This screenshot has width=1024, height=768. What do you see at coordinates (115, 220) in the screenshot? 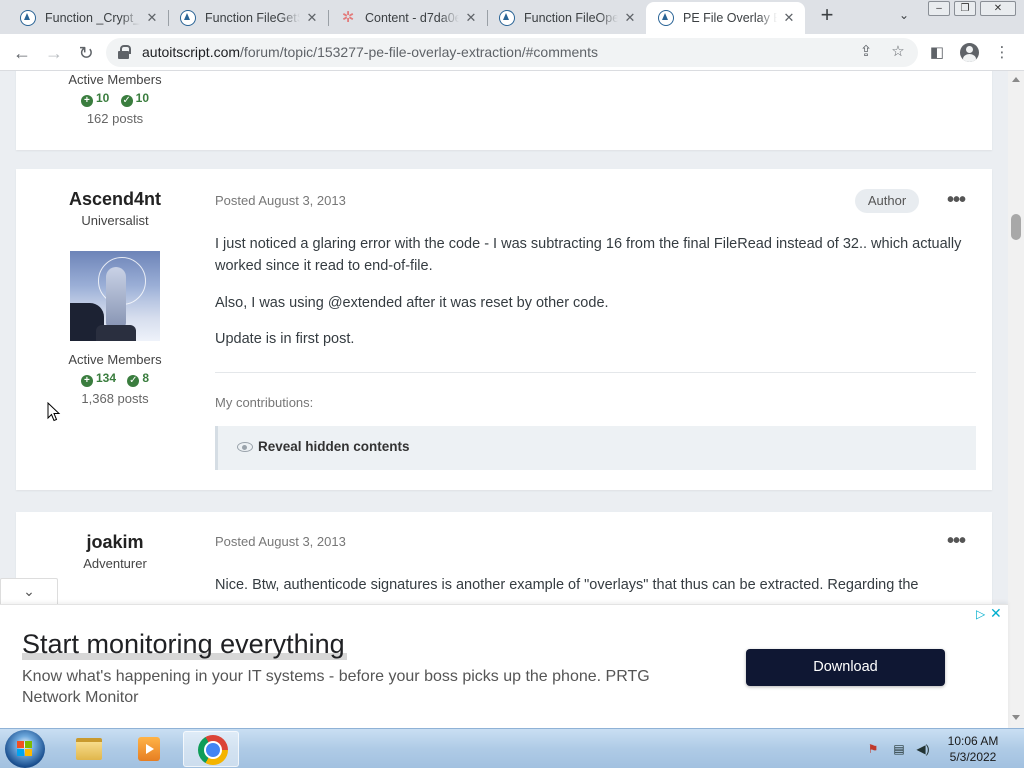
I see `member-title: Universalist` at bounding box center [115, 220].